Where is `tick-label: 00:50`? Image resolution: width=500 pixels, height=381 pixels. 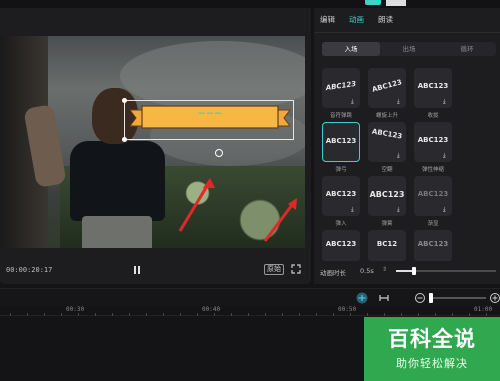 tick-label: 00:50 is located at coordinates (347, 309).